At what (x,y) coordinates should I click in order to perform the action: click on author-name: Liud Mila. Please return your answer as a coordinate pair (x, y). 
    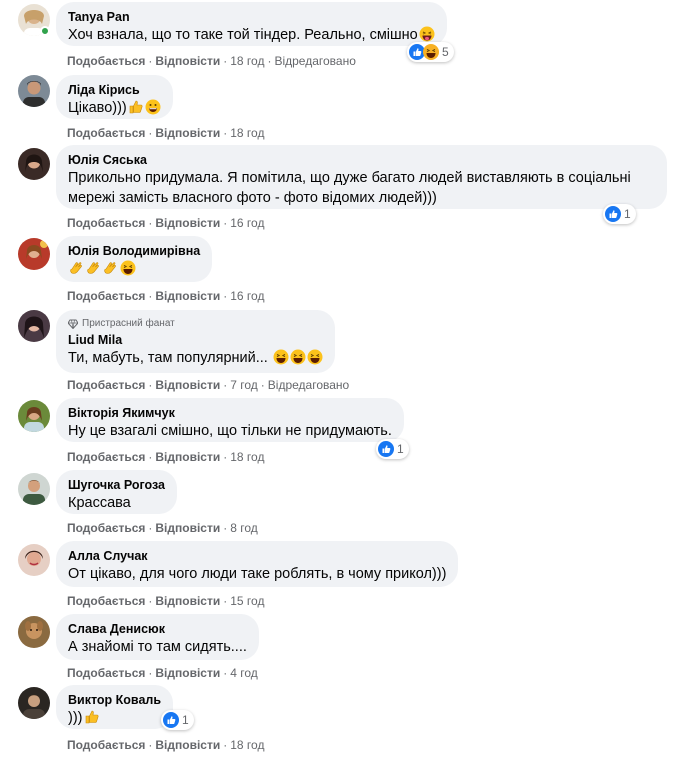
    Looking at the image, I should click on (195, 340).